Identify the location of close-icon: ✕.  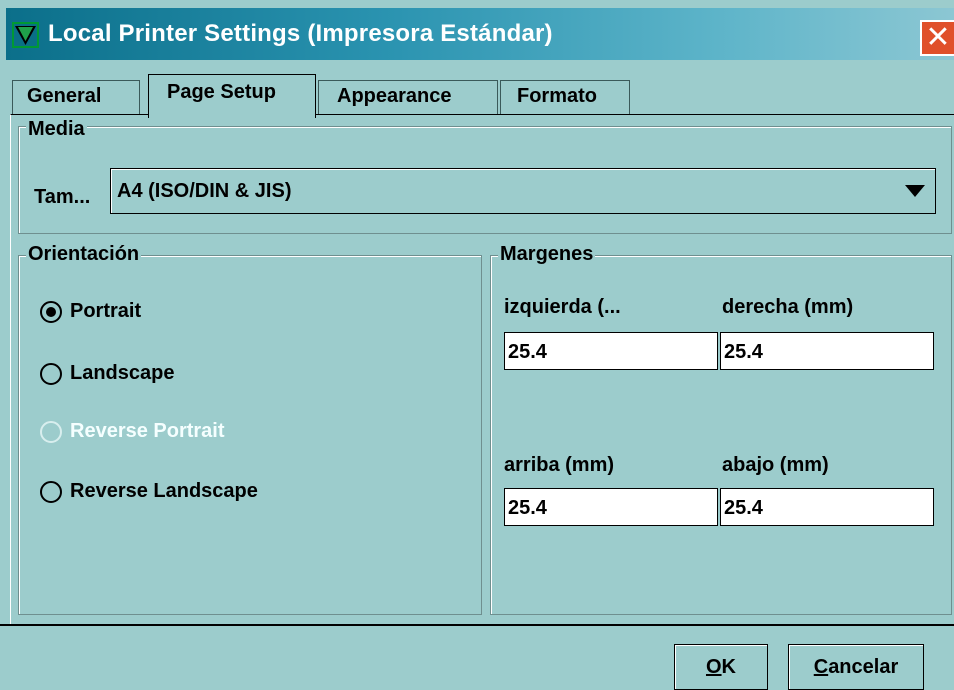
(938, 37).